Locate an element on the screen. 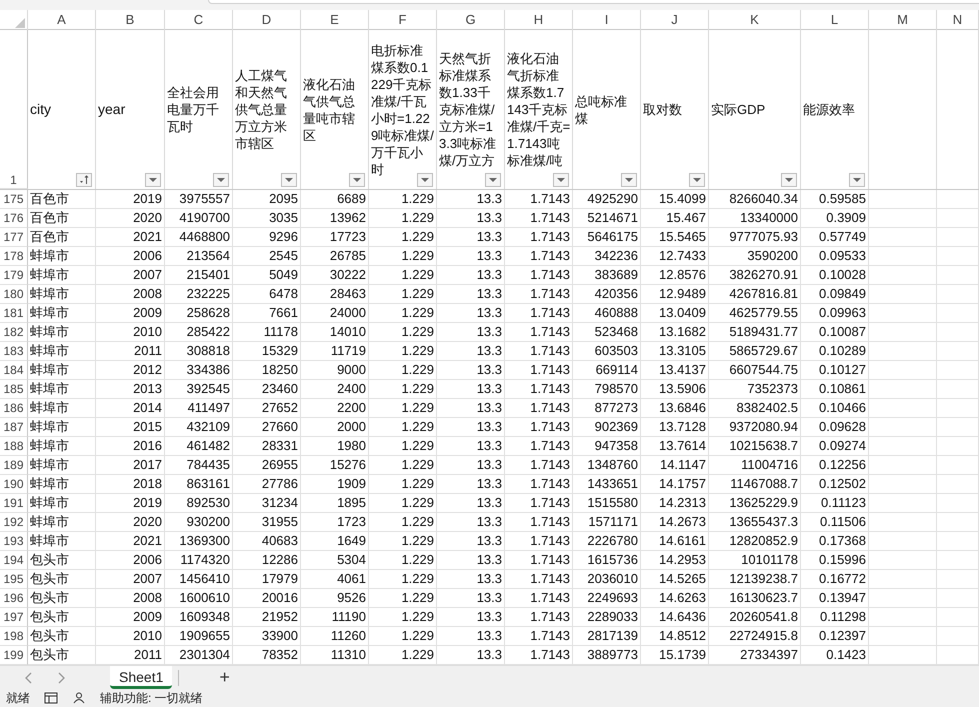 The height and width of the screenshot is (707, 979). table-cell: 863161 is located at coordinates (199, 484).